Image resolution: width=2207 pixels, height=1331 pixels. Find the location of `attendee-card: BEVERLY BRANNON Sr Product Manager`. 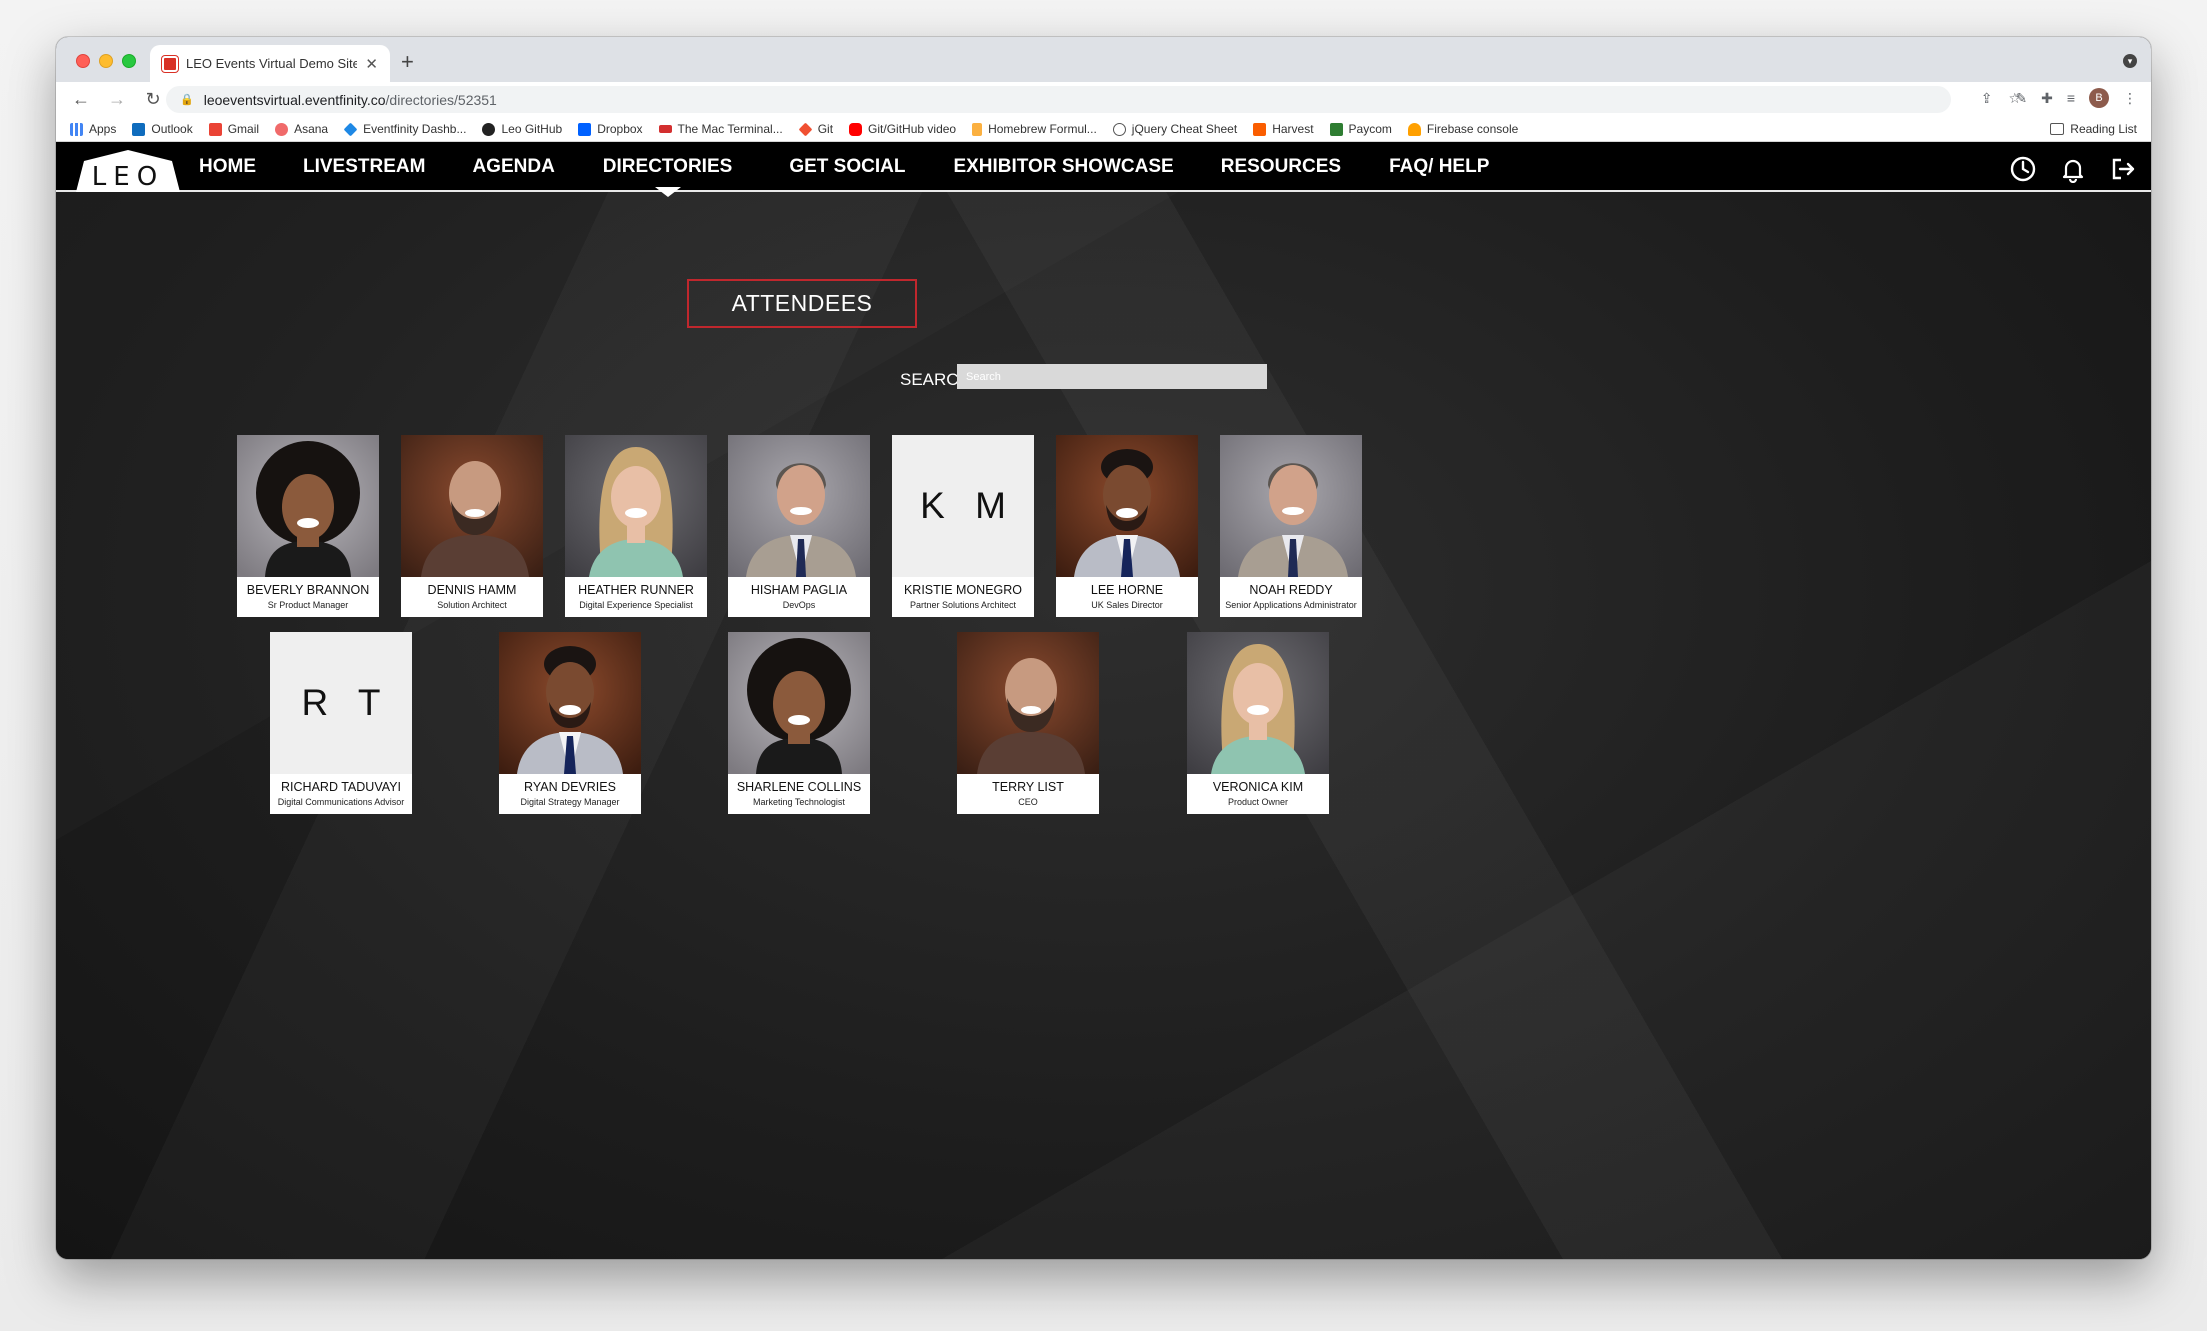

attendee-card: BEVERLY BRANNON Sr Product Manager is located at coordinates (308, 526).